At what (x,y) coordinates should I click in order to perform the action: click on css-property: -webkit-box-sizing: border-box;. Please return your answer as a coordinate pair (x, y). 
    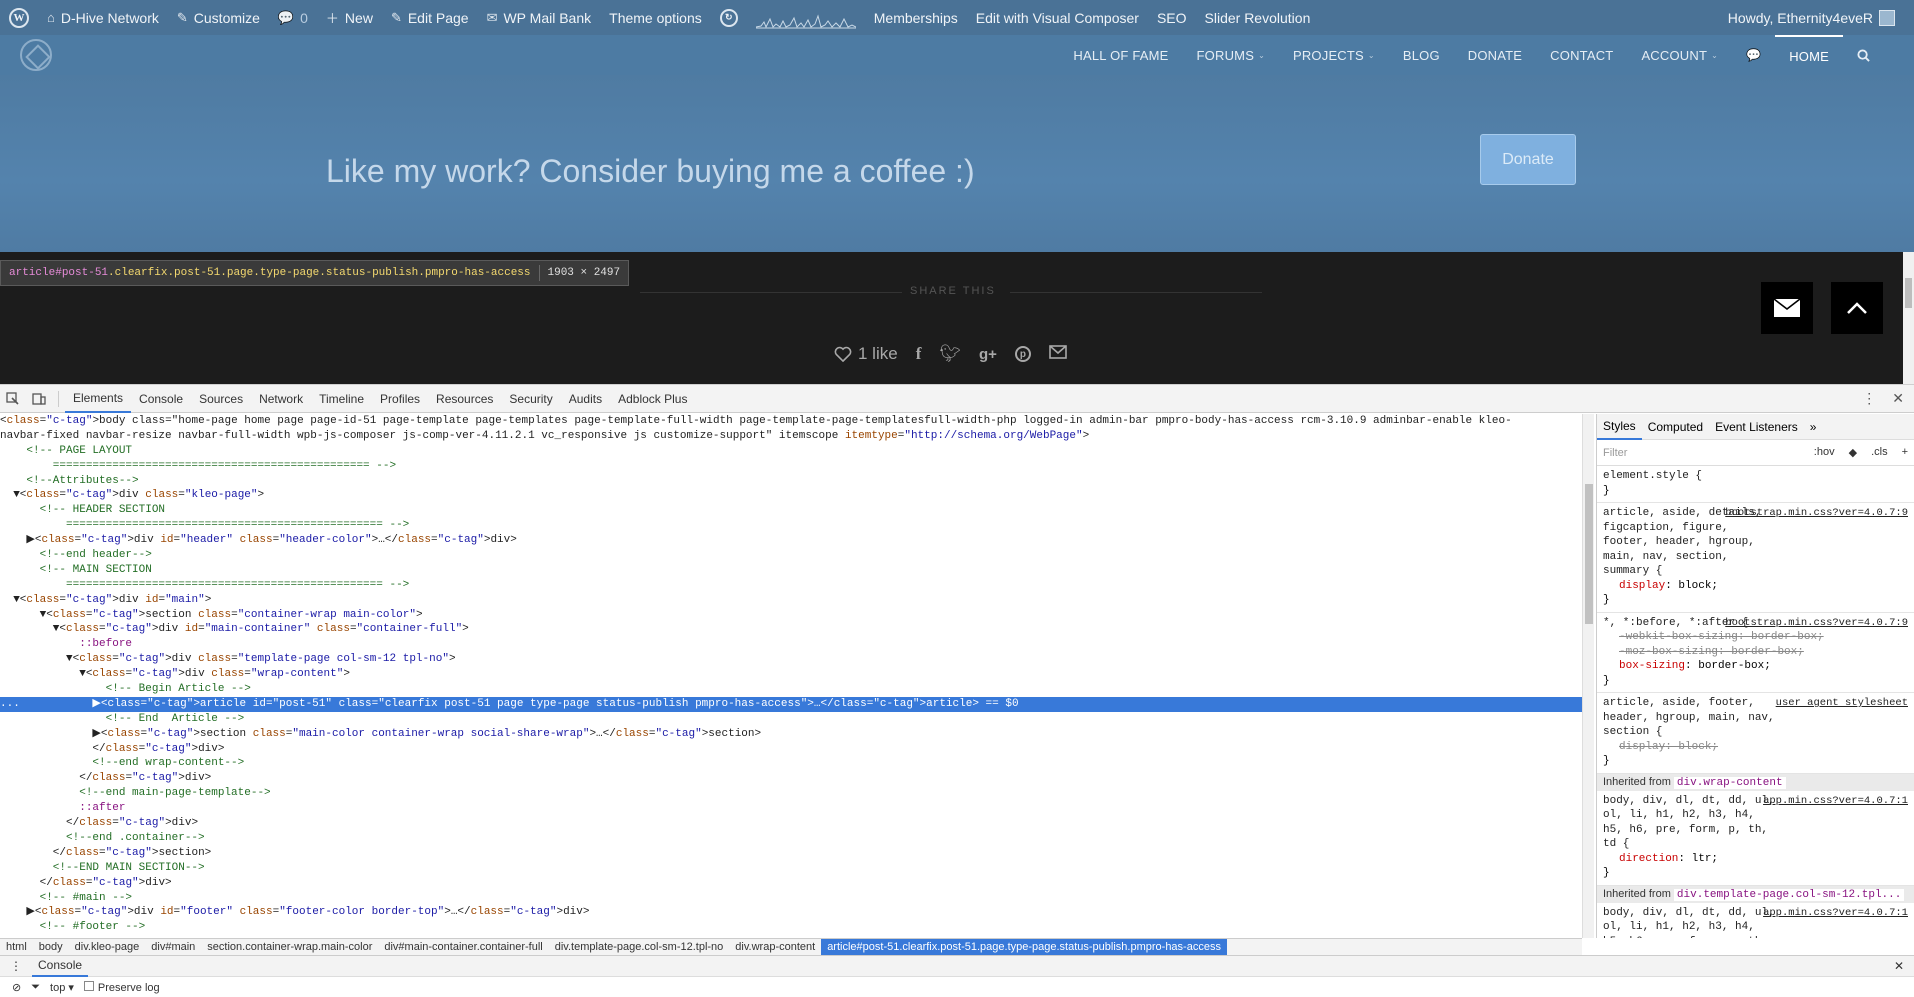
    Looking at the image, I should click on (1755, 637).